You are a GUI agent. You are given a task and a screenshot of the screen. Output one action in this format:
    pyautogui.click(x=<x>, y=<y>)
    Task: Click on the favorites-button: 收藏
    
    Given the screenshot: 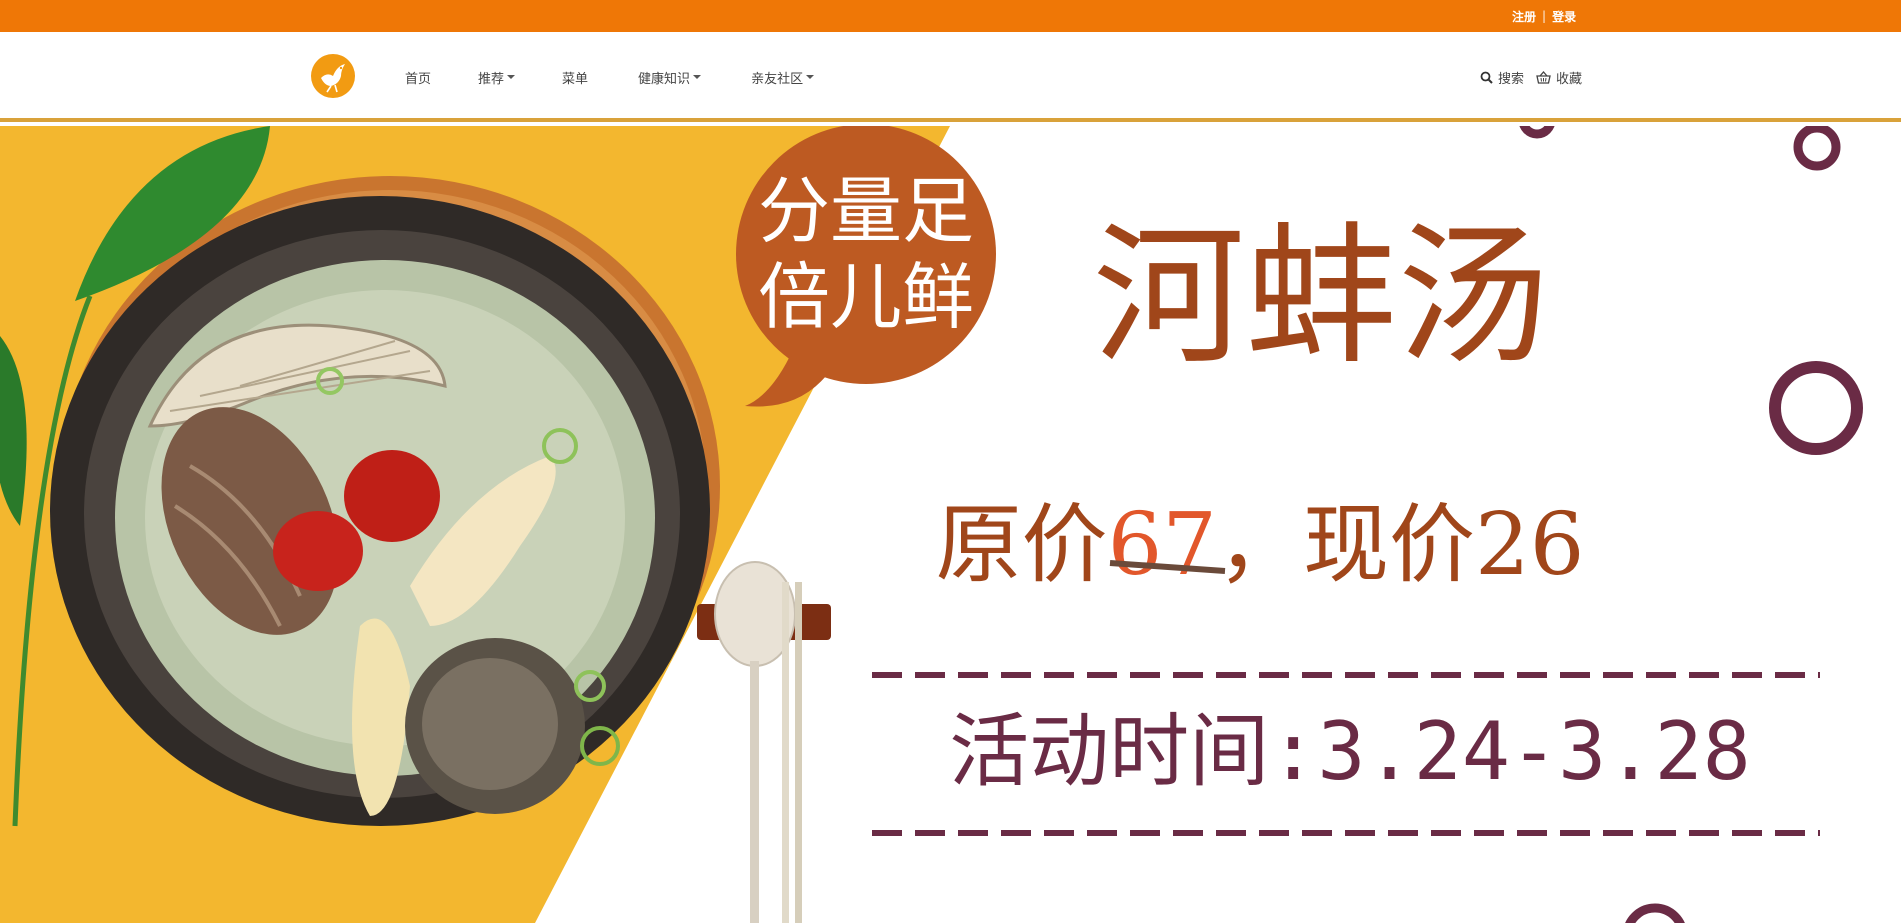 What is the action you would take?
    pyautogui.click(x=1559, y=77)
    